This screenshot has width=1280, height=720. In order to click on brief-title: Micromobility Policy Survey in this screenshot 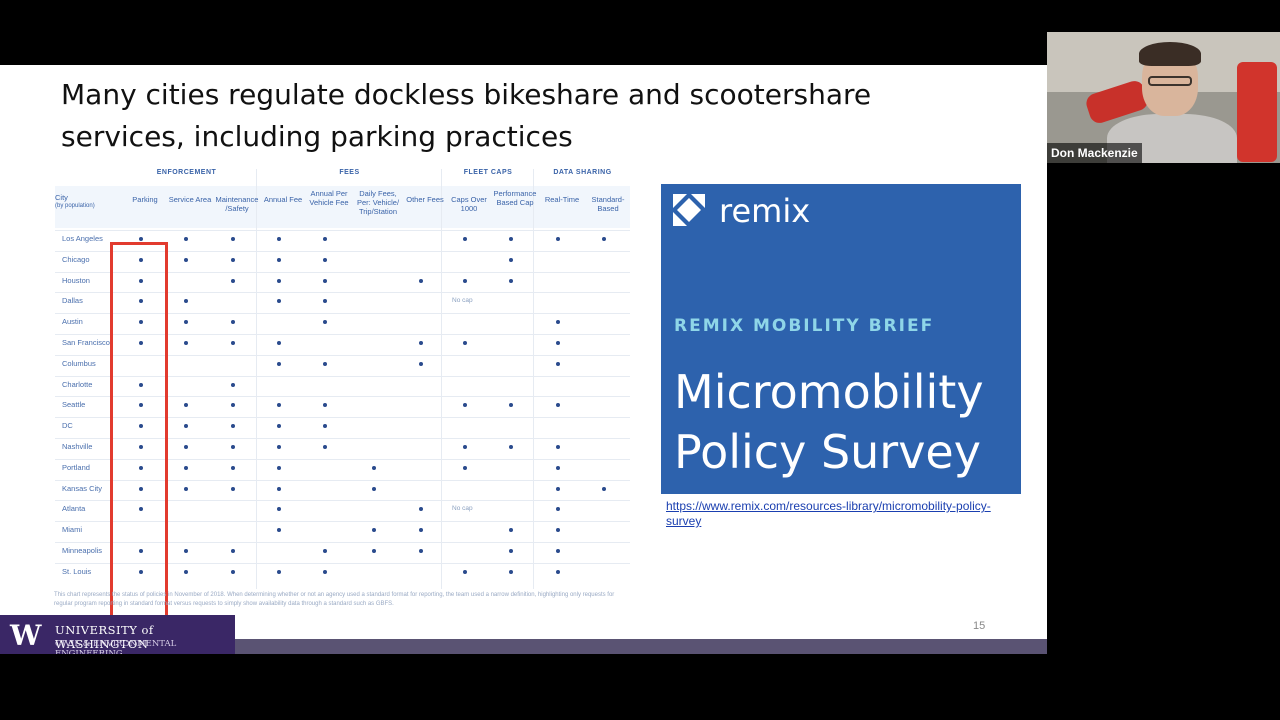, I will do `click(829, 422)`.